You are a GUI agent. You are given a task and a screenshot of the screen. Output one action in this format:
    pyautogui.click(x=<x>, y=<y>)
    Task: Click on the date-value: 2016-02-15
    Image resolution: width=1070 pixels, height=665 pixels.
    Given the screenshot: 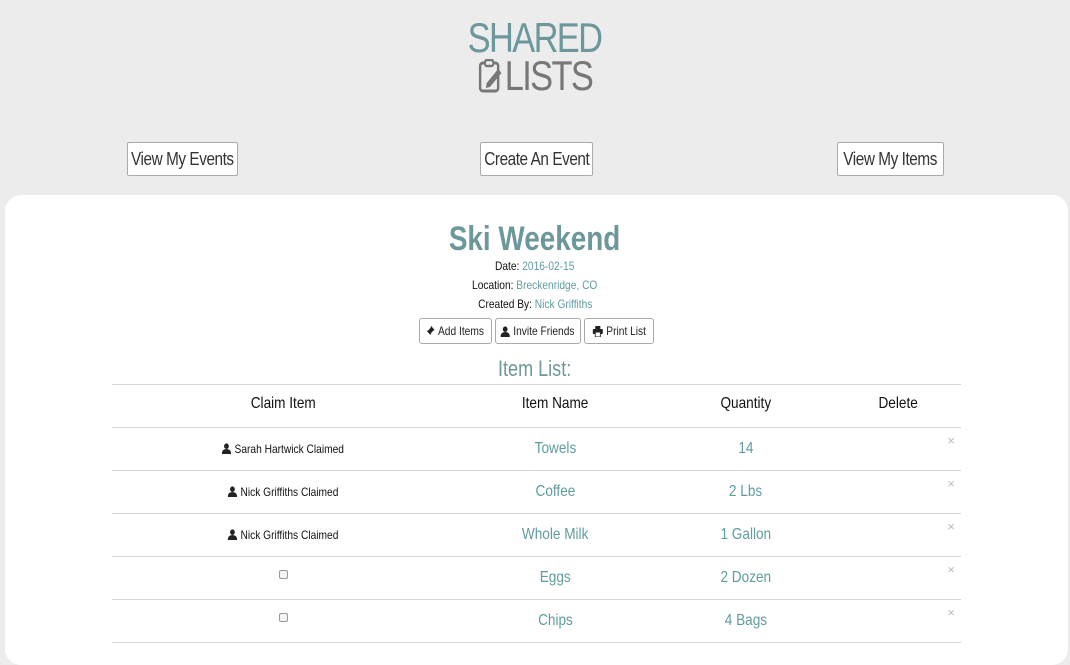 What is the action you would take?
    pyautogui.click(x=548, y=266)
    